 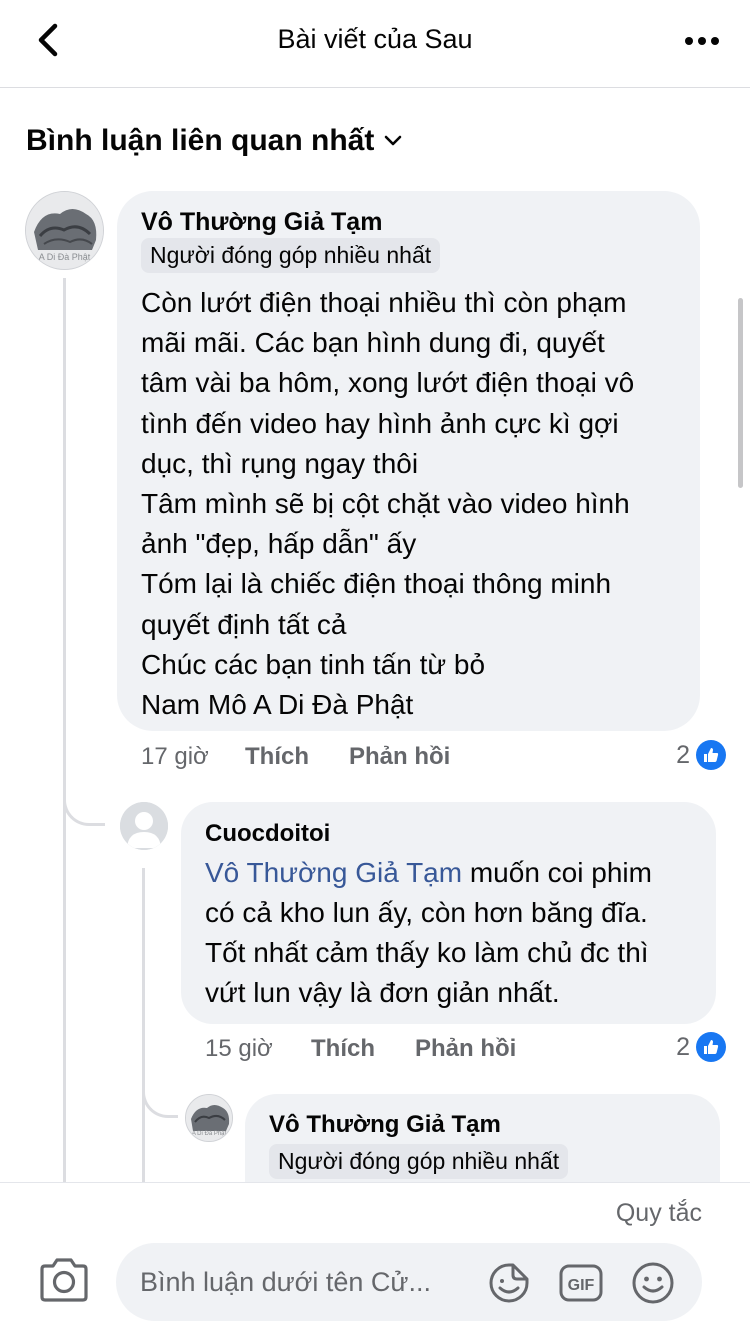 I want to click on comment-text-first-line: Vô Thường Giả Tạm muốn coi phim, so click(x=460, y=873).